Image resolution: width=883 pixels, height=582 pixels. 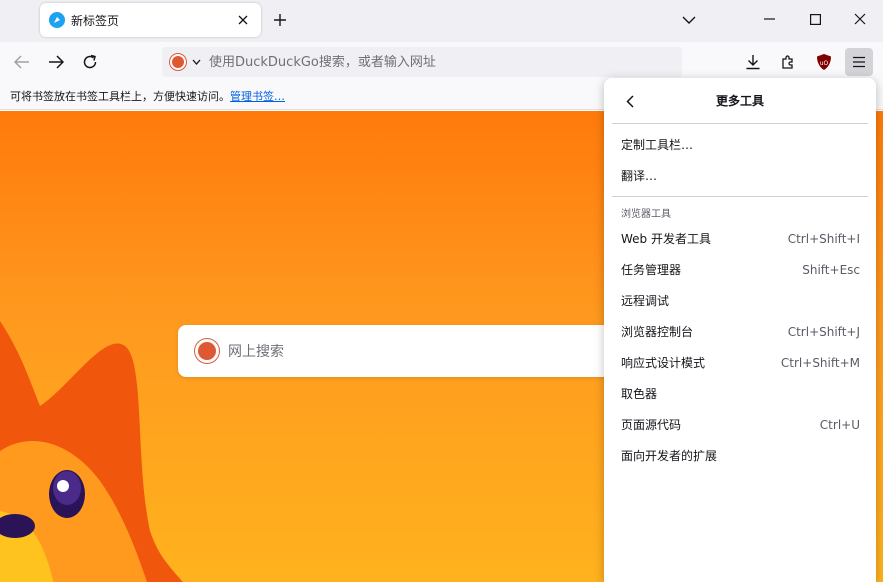 I want to click on section-label-browser-tools: 浏览器工具, so click(x=646, y=214).